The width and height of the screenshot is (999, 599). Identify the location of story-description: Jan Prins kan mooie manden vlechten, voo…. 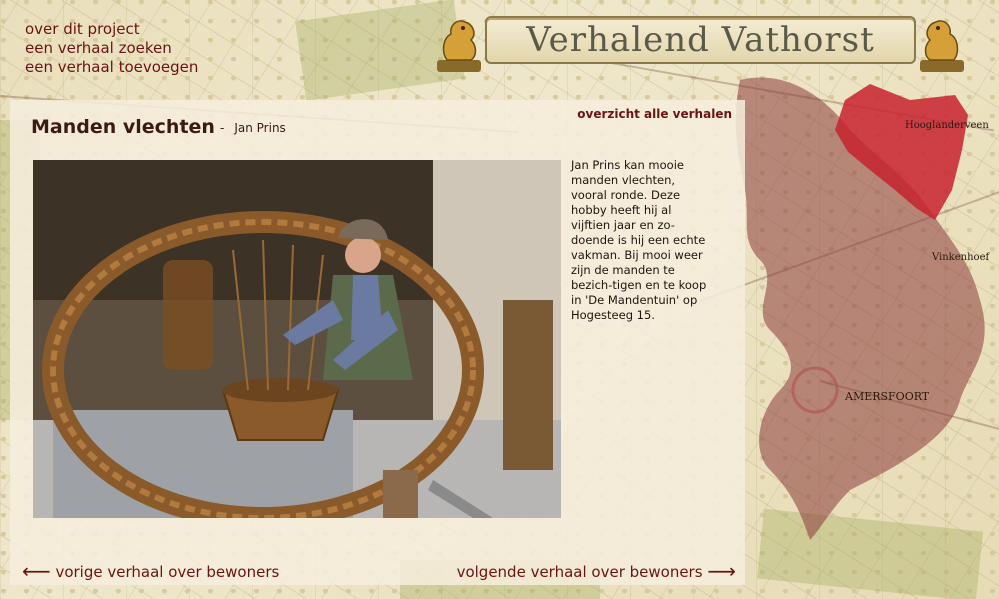
(639, 240).